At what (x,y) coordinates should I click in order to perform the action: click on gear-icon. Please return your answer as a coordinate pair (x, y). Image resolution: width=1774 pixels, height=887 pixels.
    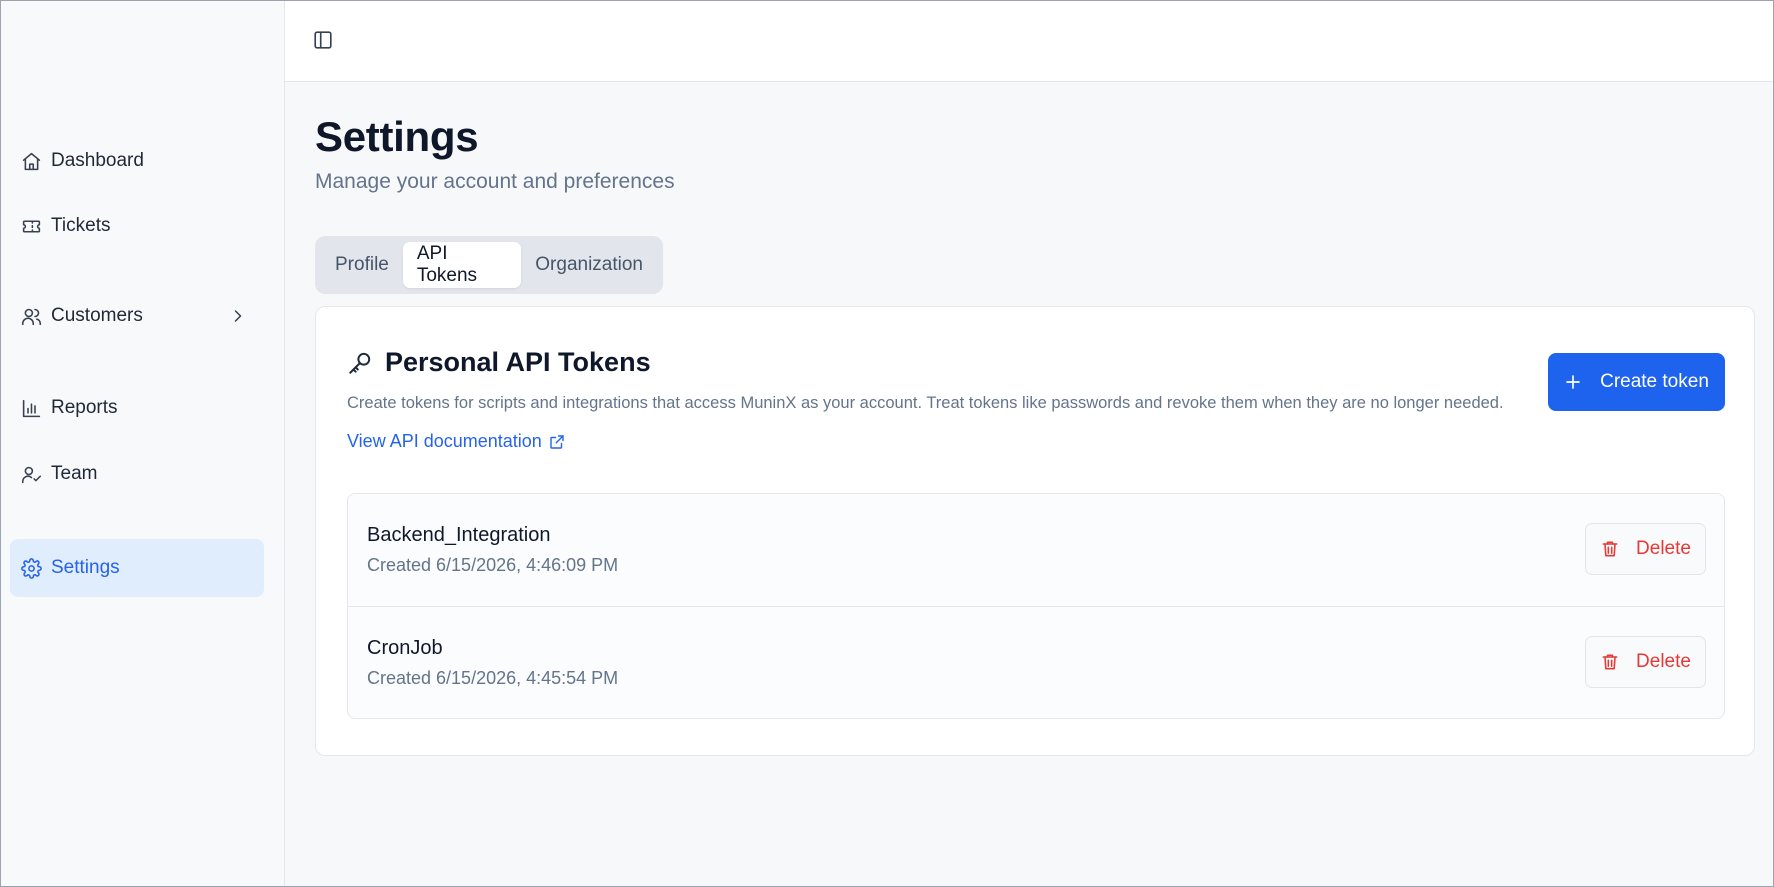
    Looking at the image, I should click on (31, 568).